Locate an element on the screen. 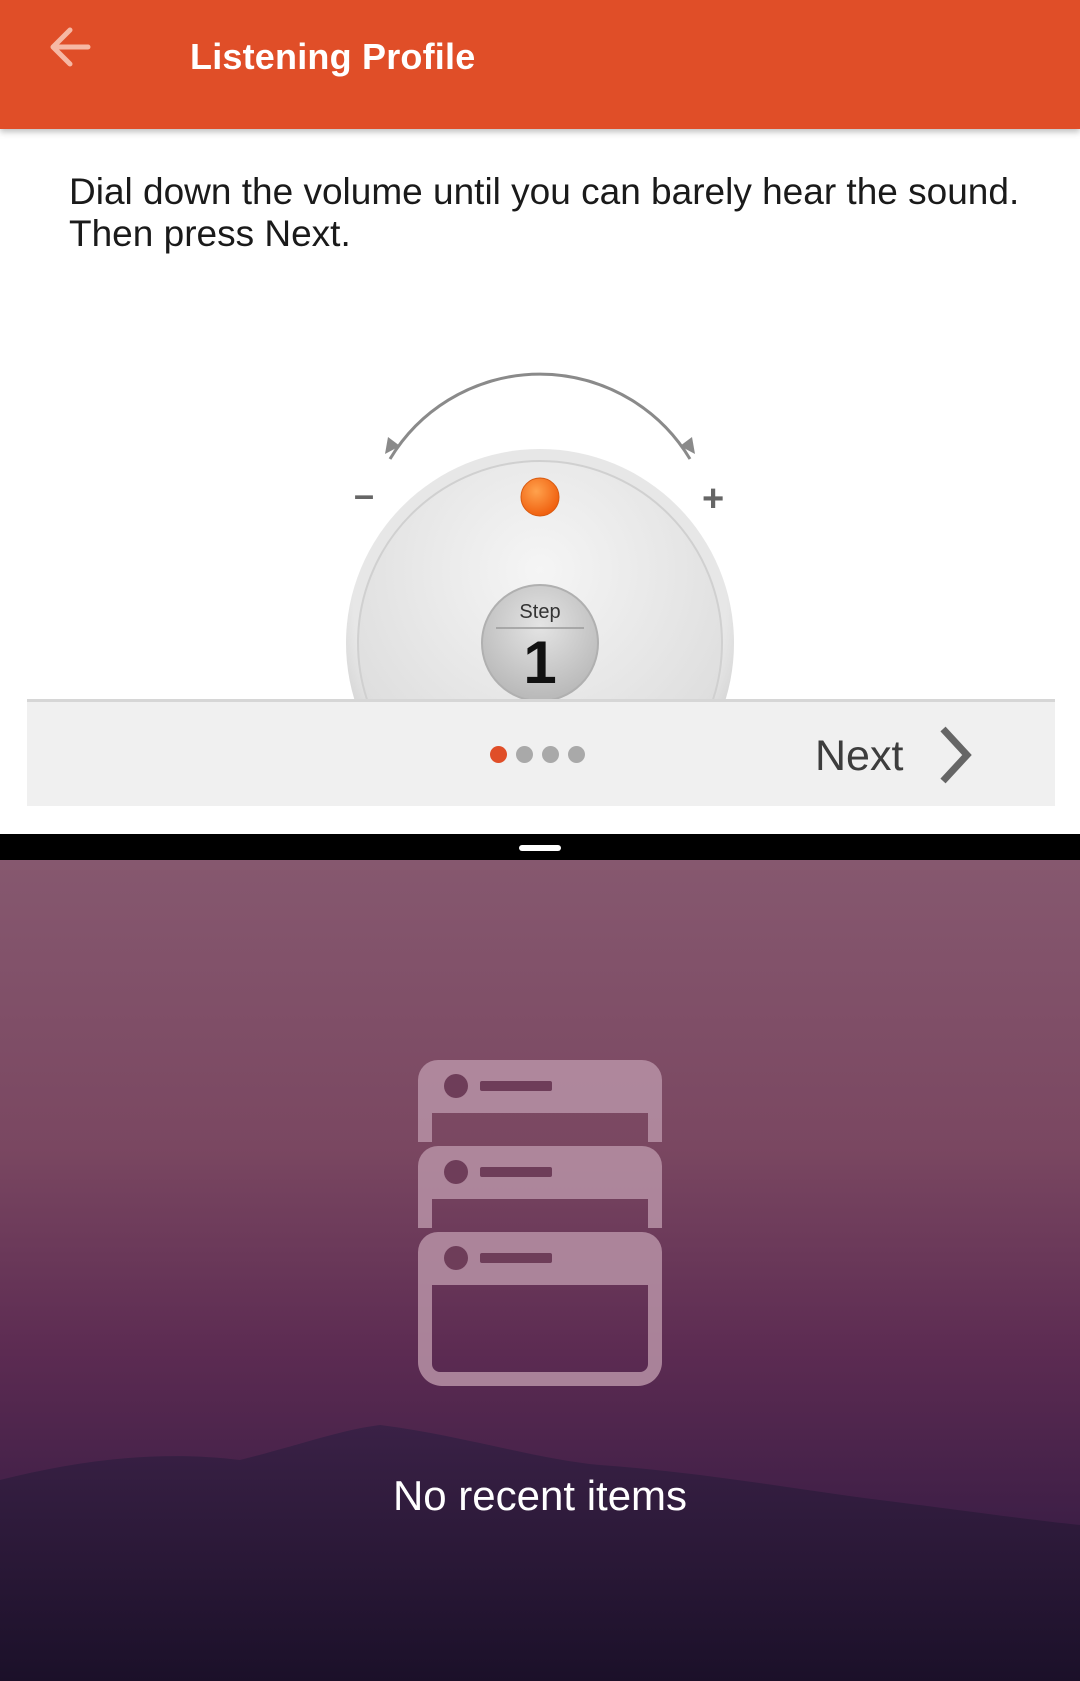 The height and width of the screenshot is (1681, 1080). split-screen-handle is located at coordinates (540, 848).